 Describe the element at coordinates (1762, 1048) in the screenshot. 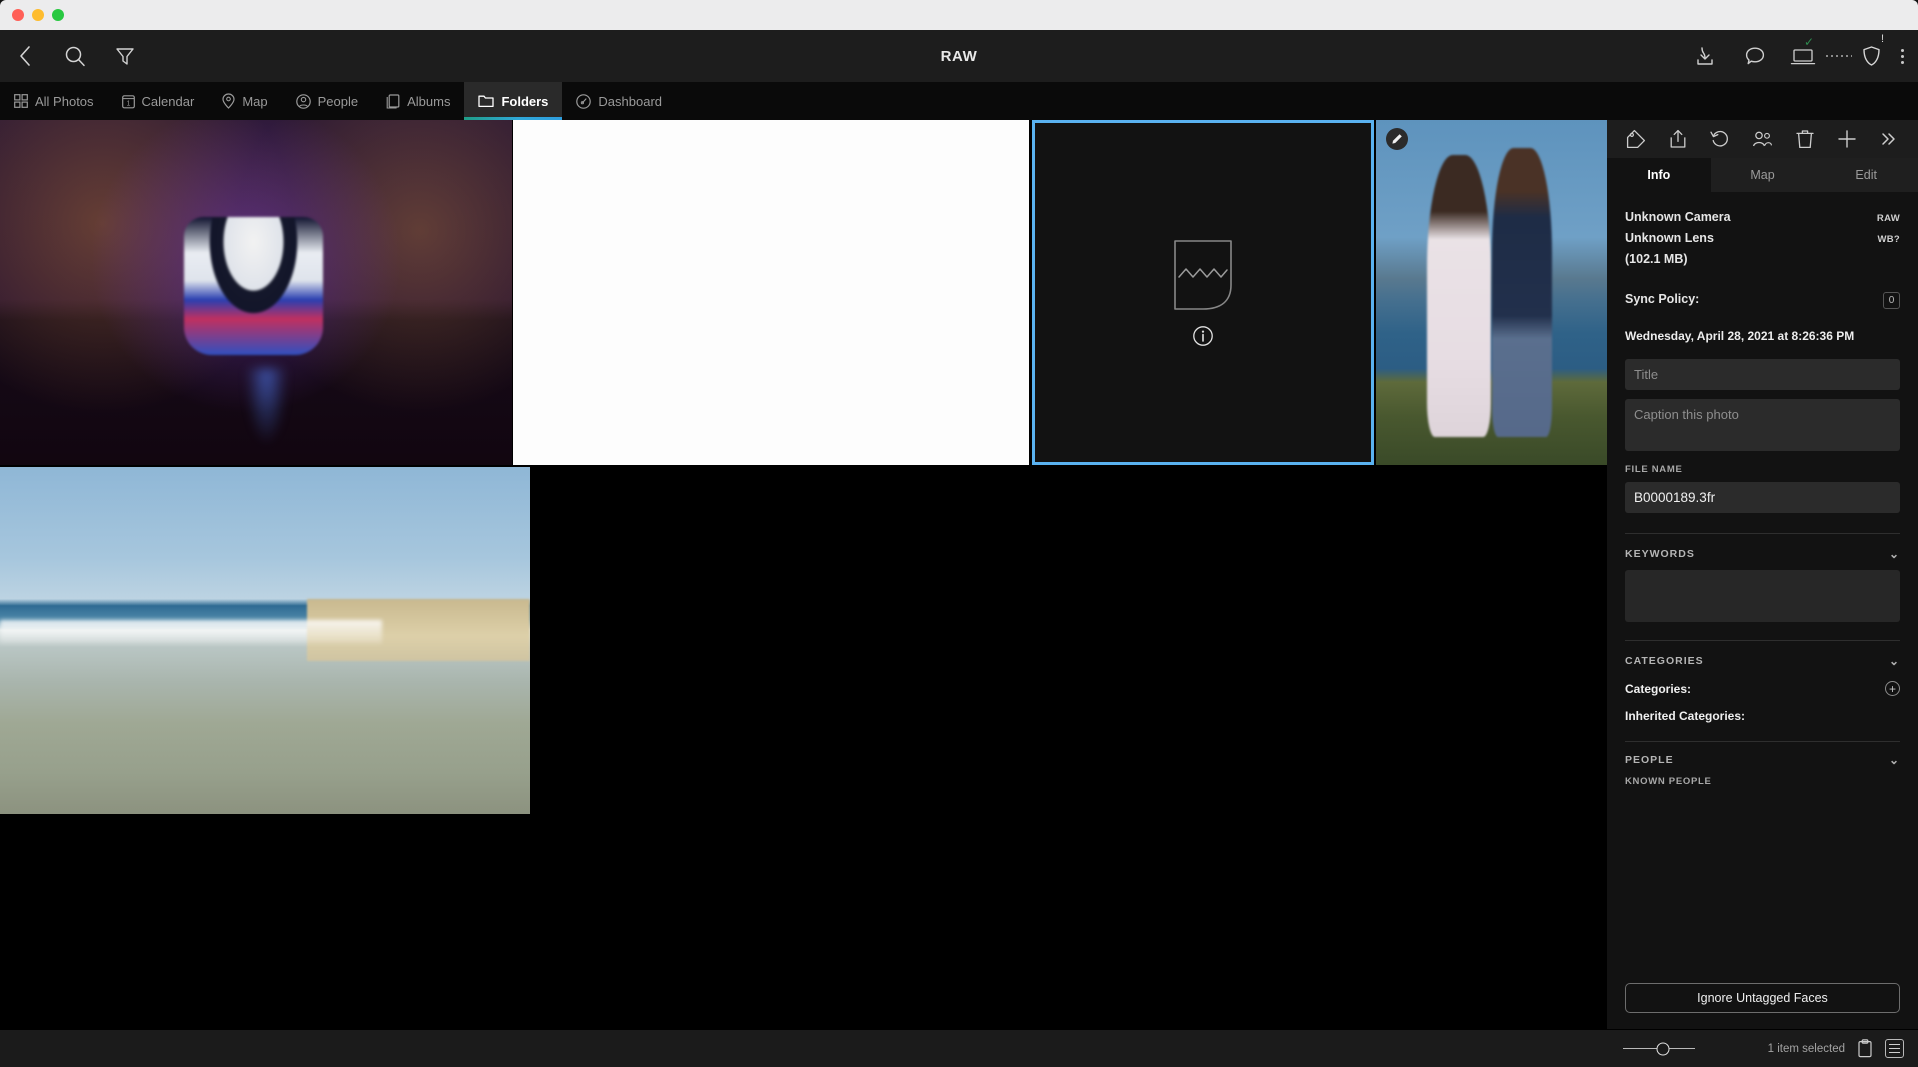

I see `status-right-region: 1 item selected` at that location.